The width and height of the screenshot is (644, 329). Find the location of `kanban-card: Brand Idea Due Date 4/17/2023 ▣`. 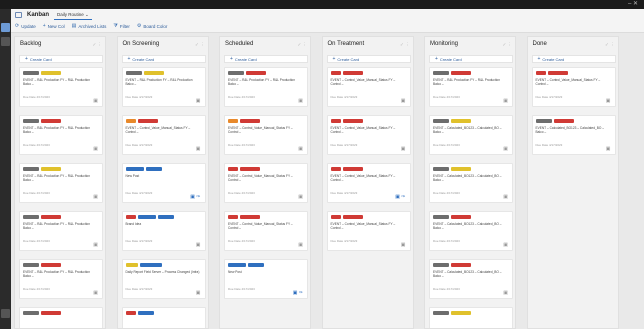

kanban-card: Brand Idea Due Date 4/17/2023 ▣ is located at coordinates (163, 231).